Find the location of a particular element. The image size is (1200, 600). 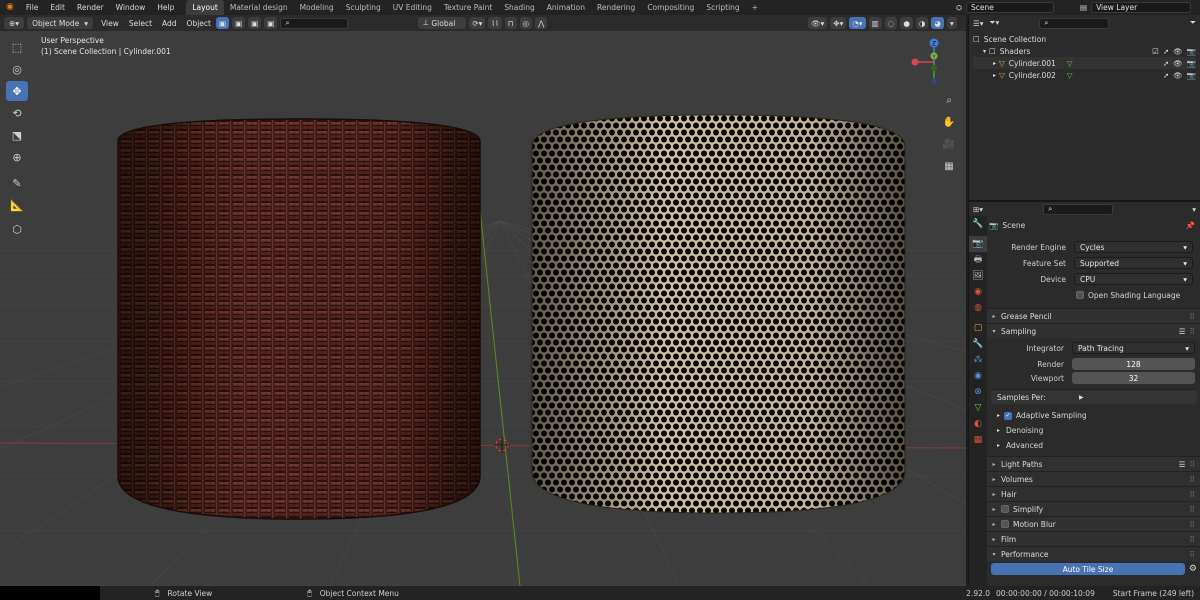

outliner-search-field: ⌕ is located at coordinates (1074, 23).